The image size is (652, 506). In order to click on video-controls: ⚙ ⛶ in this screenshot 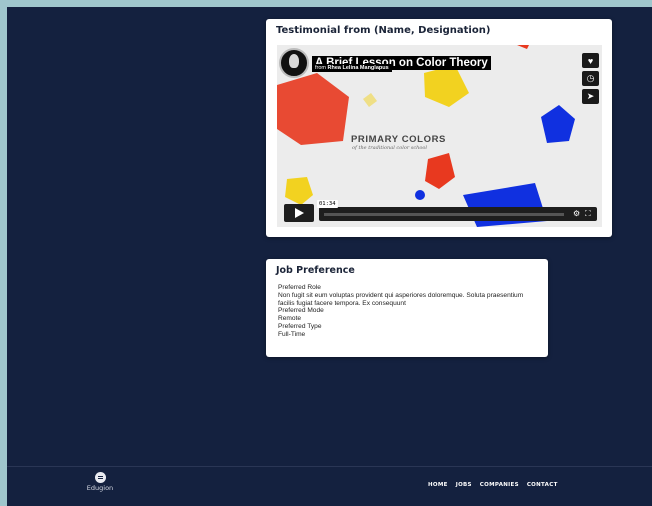, I will do `click(458, 214)`.